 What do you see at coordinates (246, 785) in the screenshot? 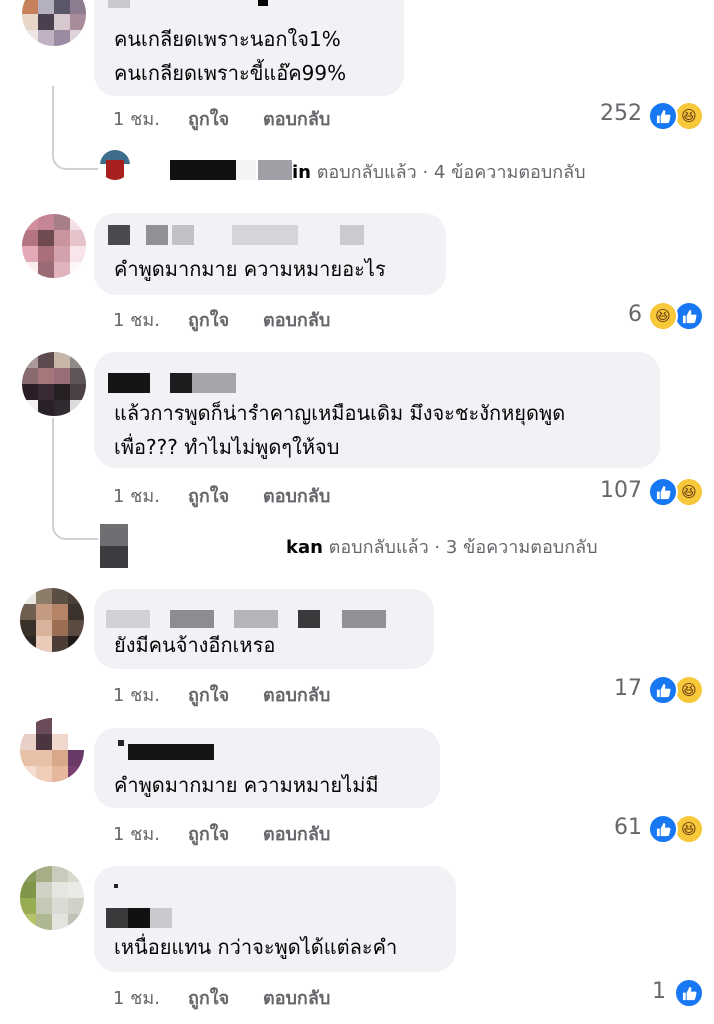
I see `comment-text: คำพูดมากมาย ความหมายไม่มี` at bounding box center [246, 785].